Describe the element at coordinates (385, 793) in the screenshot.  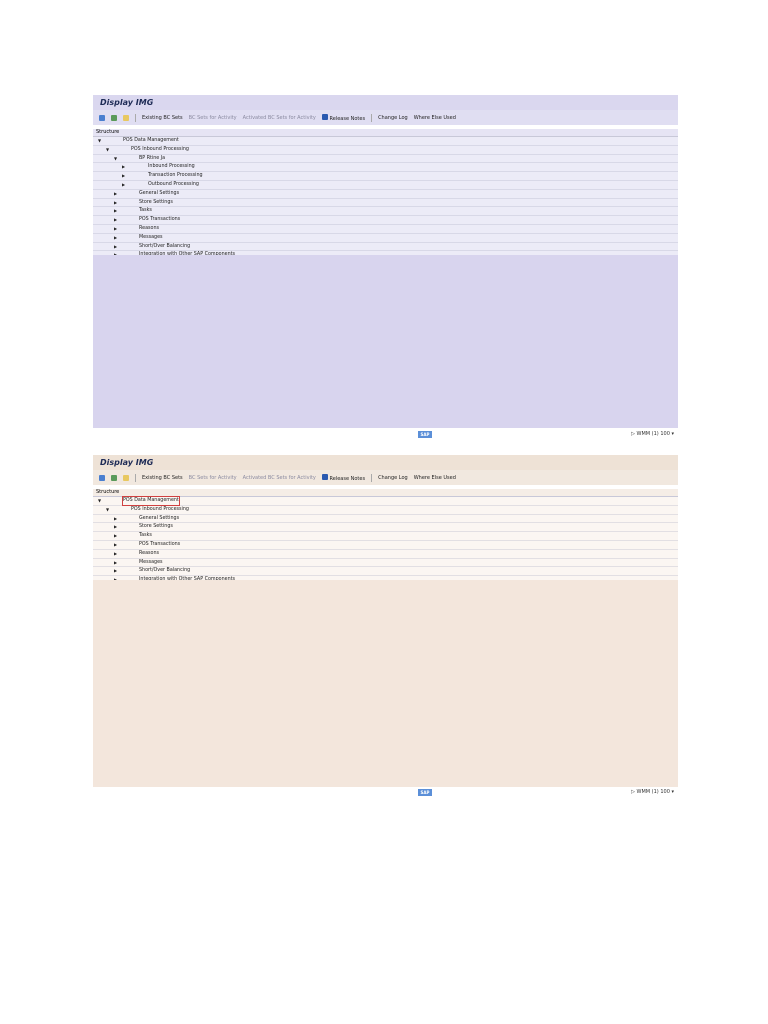
I see `status-bar: SAP ▷ WMM (1) 100 ▾` at that location.